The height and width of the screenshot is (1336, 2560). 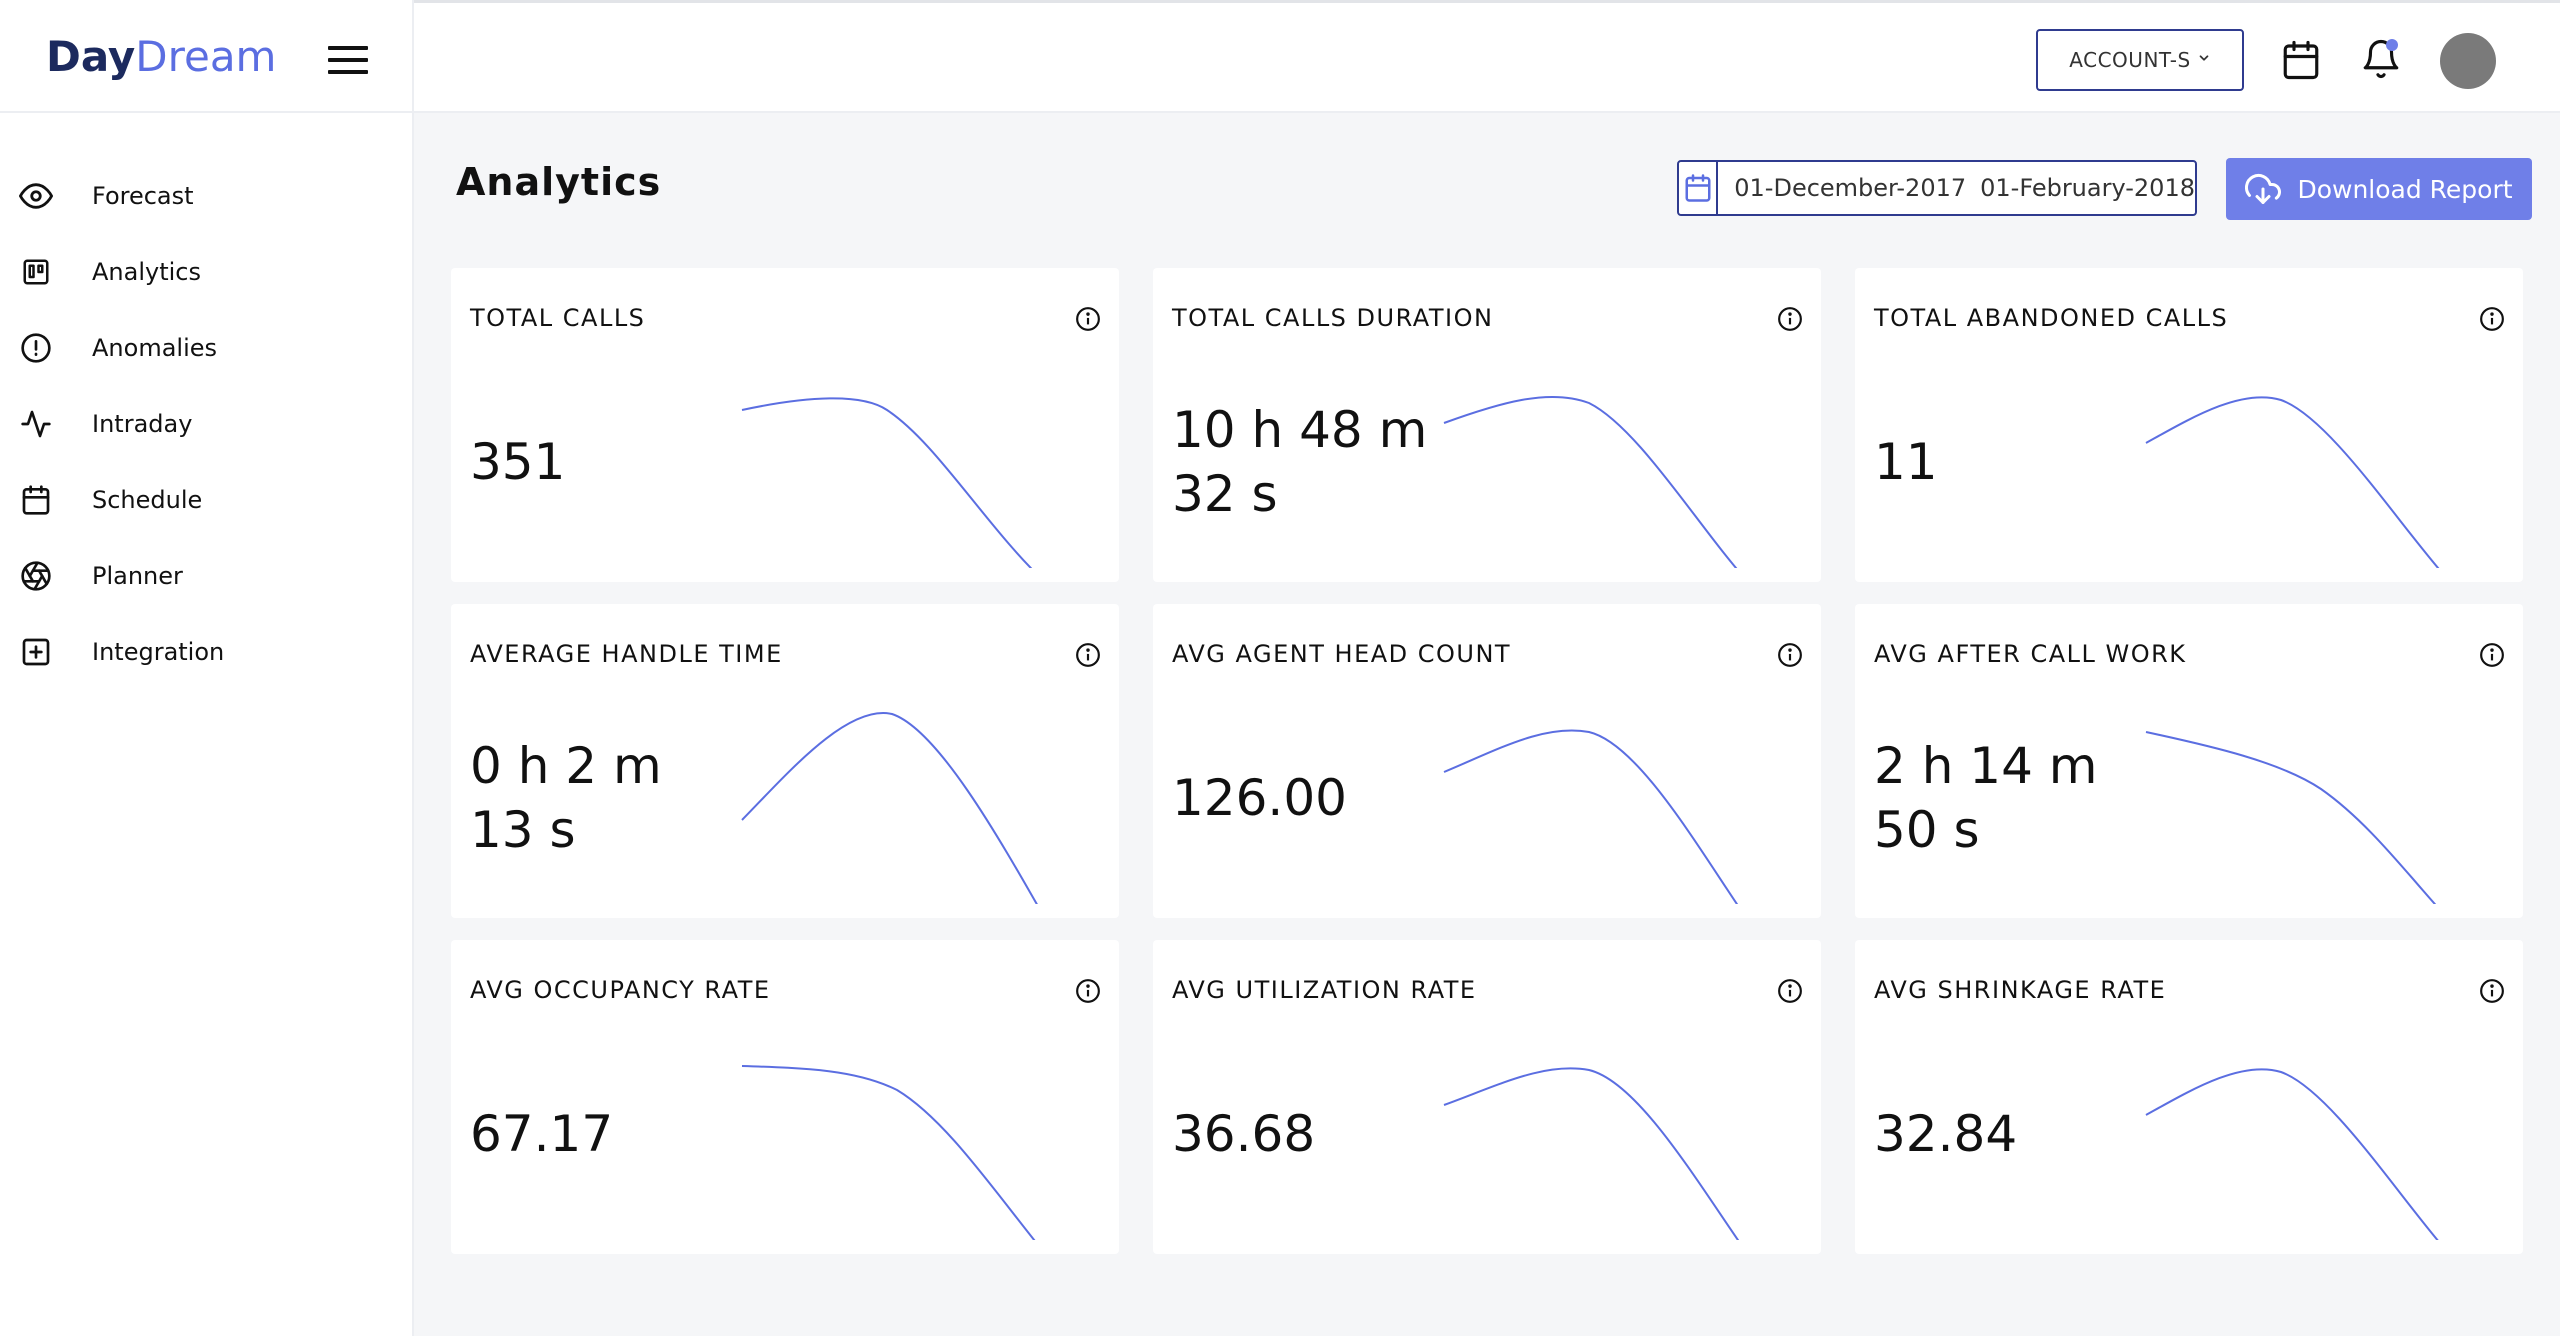 I want to click on metric-card-average-handle-time: AVERAGE HANDLE TIME 0 h 2 m 13 s, so click(x=785, y=761).